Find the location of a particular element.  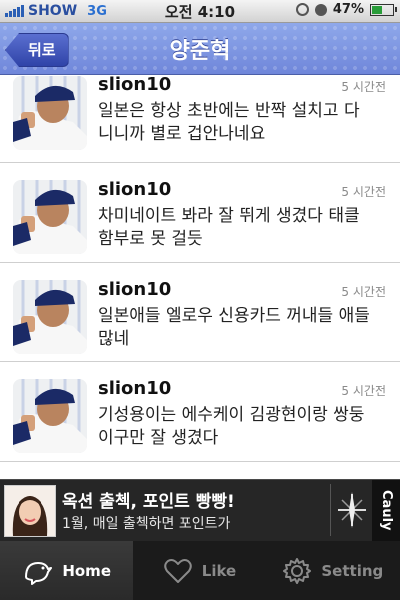

heart-icon is located at coordinates (178, 570).